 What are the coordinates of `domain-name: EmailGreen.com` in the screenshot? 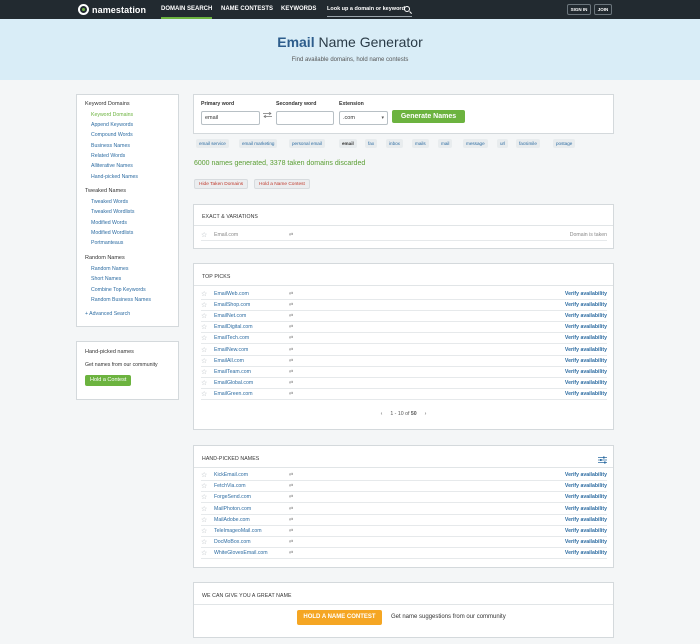 It's located at (233, 394).